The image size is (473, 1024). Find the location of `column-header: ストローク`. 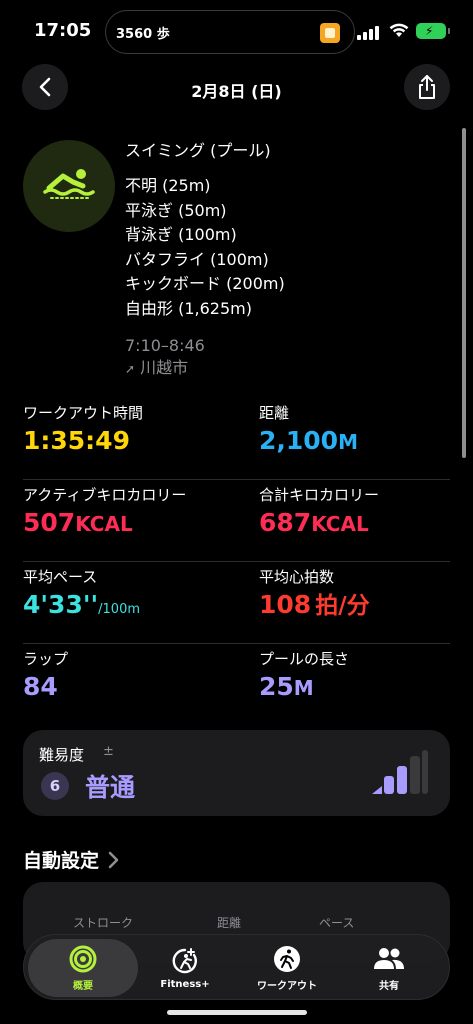

column-header: ストローク is located at coordinates (103, 923).